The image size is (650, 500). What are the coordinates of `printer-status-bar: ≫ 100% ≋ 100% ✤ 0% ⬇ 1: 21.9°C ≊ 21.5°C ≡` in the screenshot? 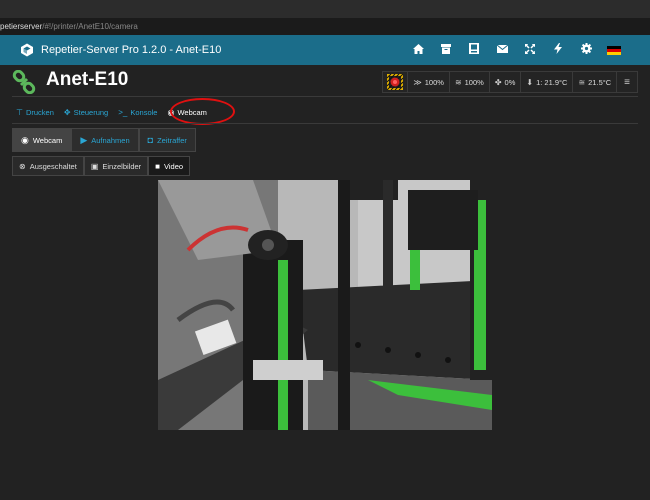 It's located at (510, 82).